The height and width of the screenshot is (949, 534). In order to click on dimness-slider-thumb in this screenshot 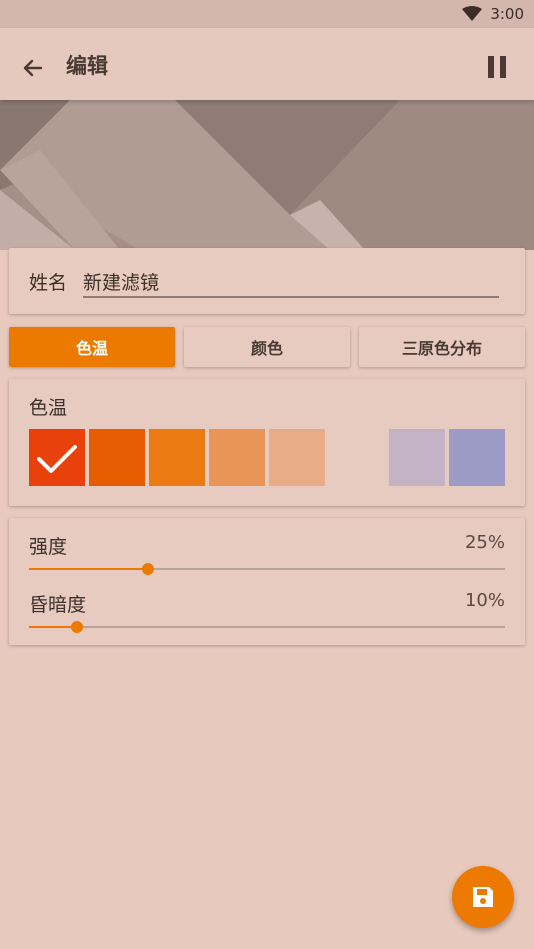, I will do `click(76, 627)`.